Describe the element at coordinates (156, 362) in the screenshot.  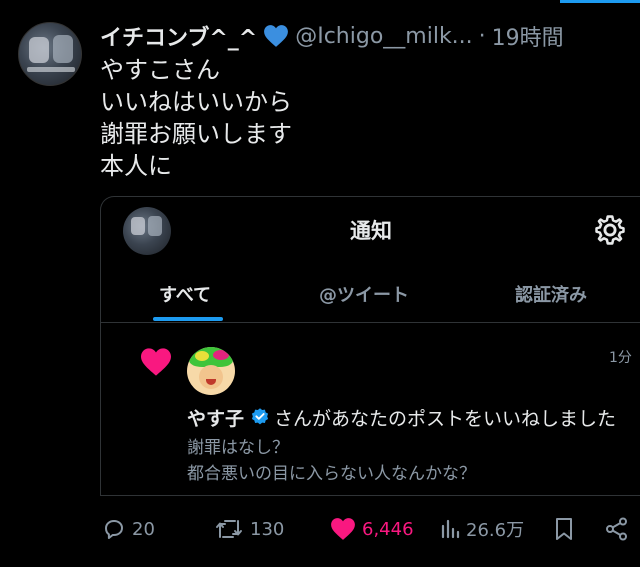
I see `heart-icon` at that location.